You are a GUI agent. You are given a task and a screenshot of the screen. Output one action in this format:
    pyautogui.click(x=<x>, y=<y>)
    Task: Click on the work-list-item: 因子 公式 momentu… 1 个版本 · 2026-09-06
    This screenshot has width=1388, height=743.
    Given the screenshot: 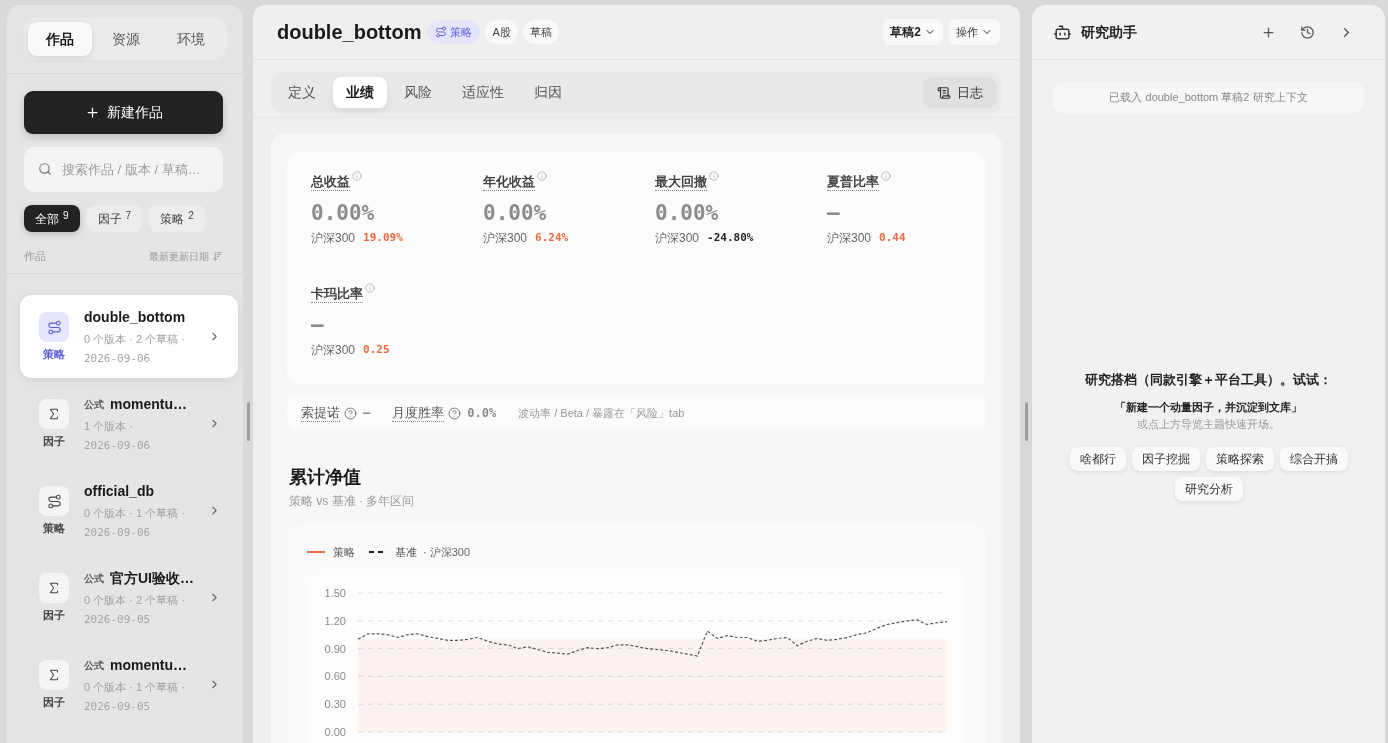 What is the action you would take?
    pyautogui.click(x=129, y=423)
    